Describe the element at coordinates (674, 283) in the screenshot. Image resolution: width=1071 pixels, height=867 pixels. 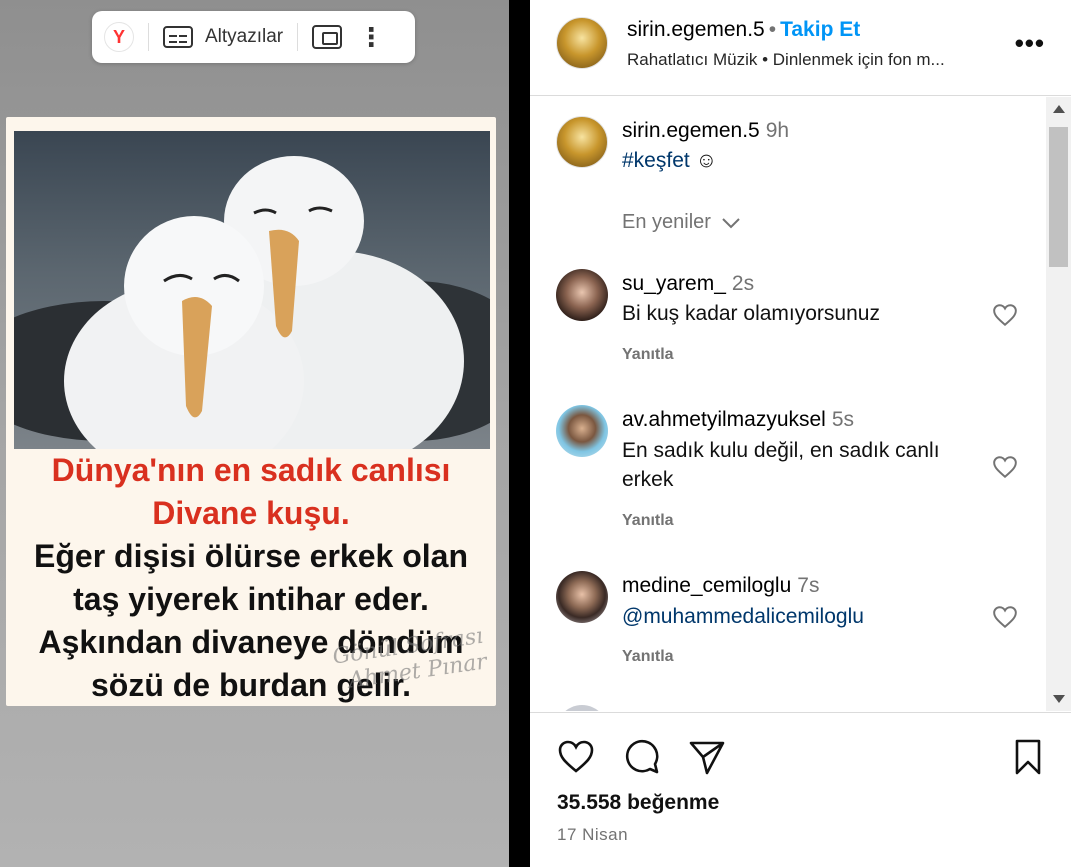
I see `comment-username-link: su_yarem_` at that location.